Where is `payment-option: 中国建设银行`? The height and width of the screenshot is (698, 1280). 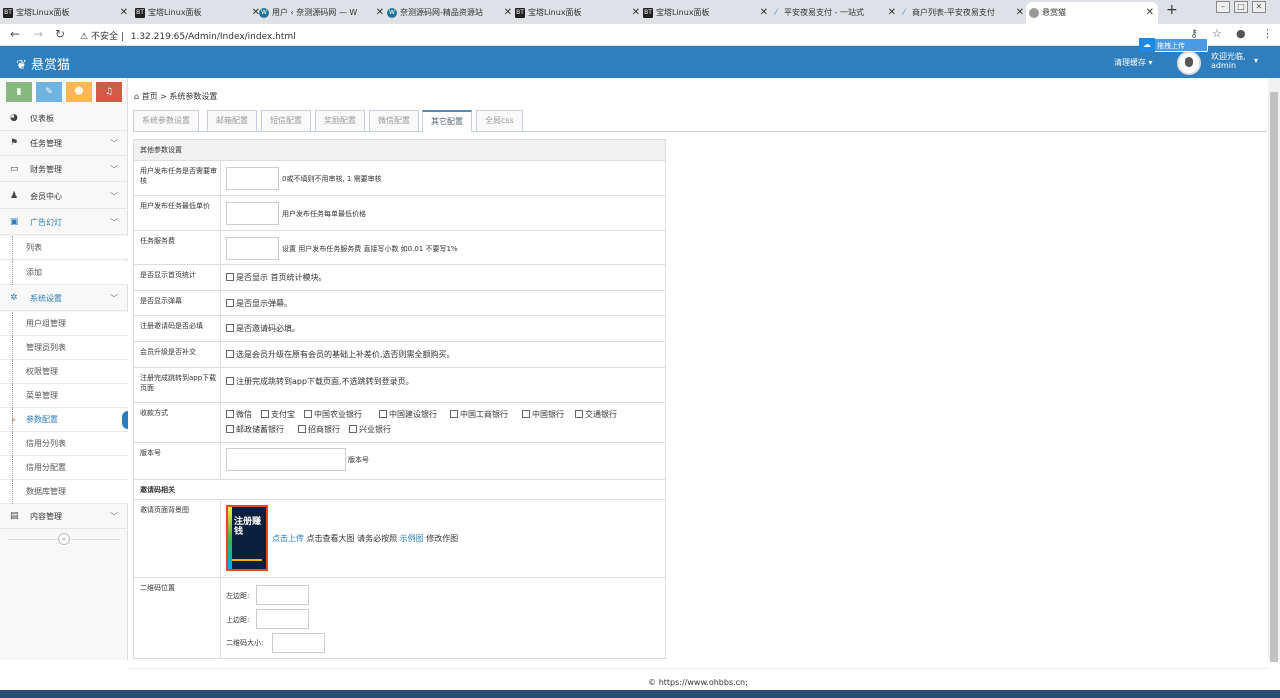 payment-option: 中国建设银行 is located at coordinates (408, 414).